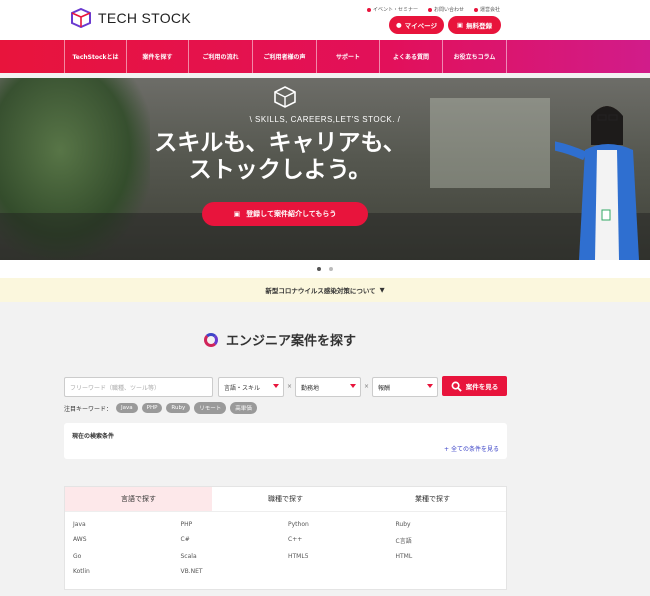  I want to click on utility-links: イベント・セミナー お問い合わせ 運営会社, so click(433, 9).